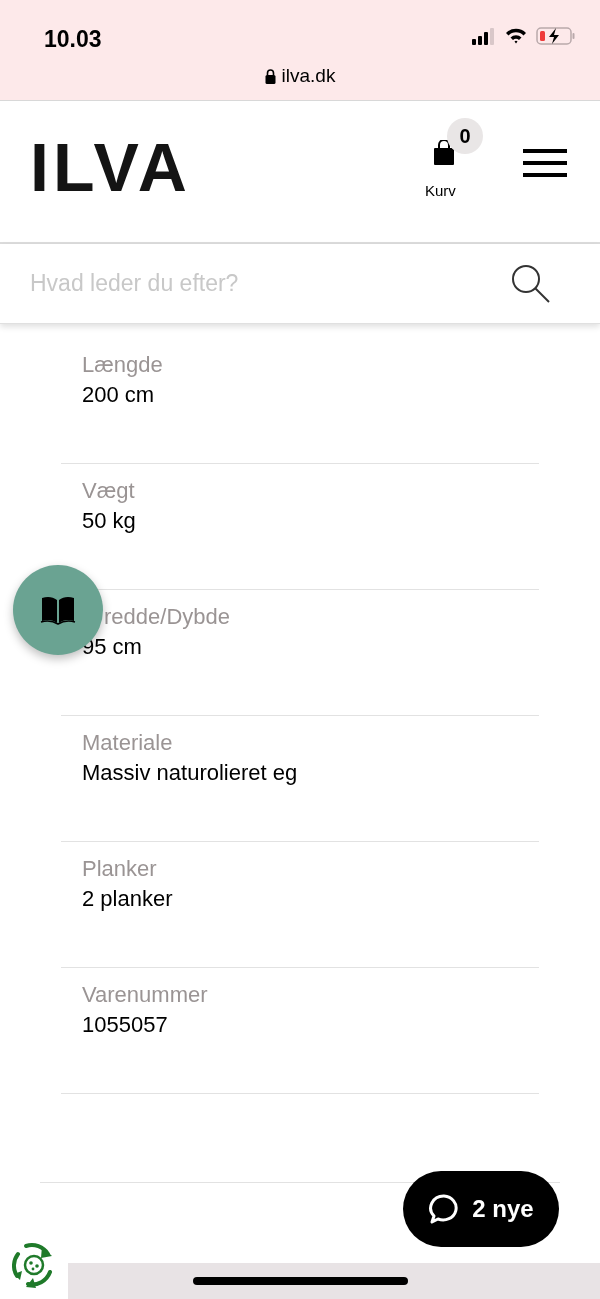 This screenshot has height=1299, width=600. Describe the element at coordinates (516, 36) in the screenshot. I see `wifi-icon` at that location.